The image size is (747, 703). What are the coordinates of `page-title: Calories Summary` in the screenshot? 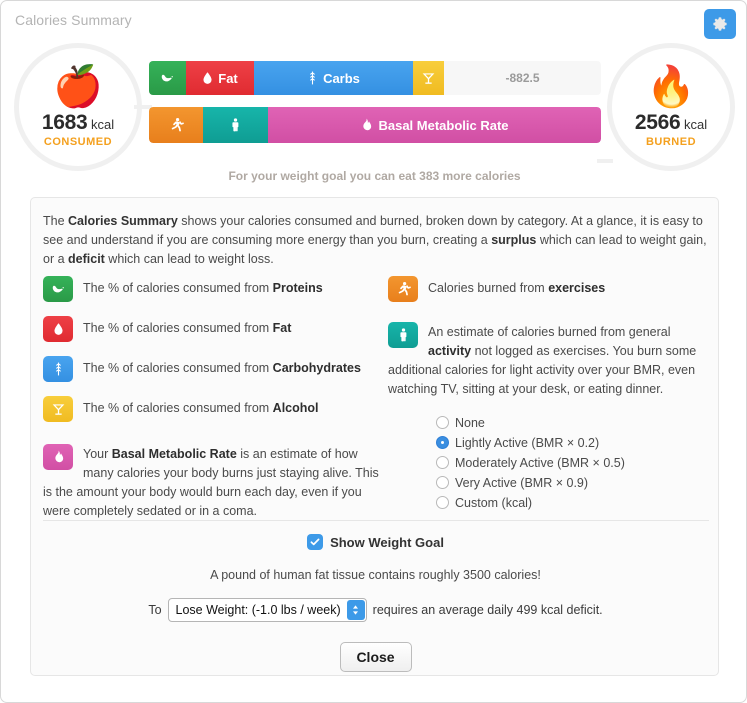 It's located at (73, 20).